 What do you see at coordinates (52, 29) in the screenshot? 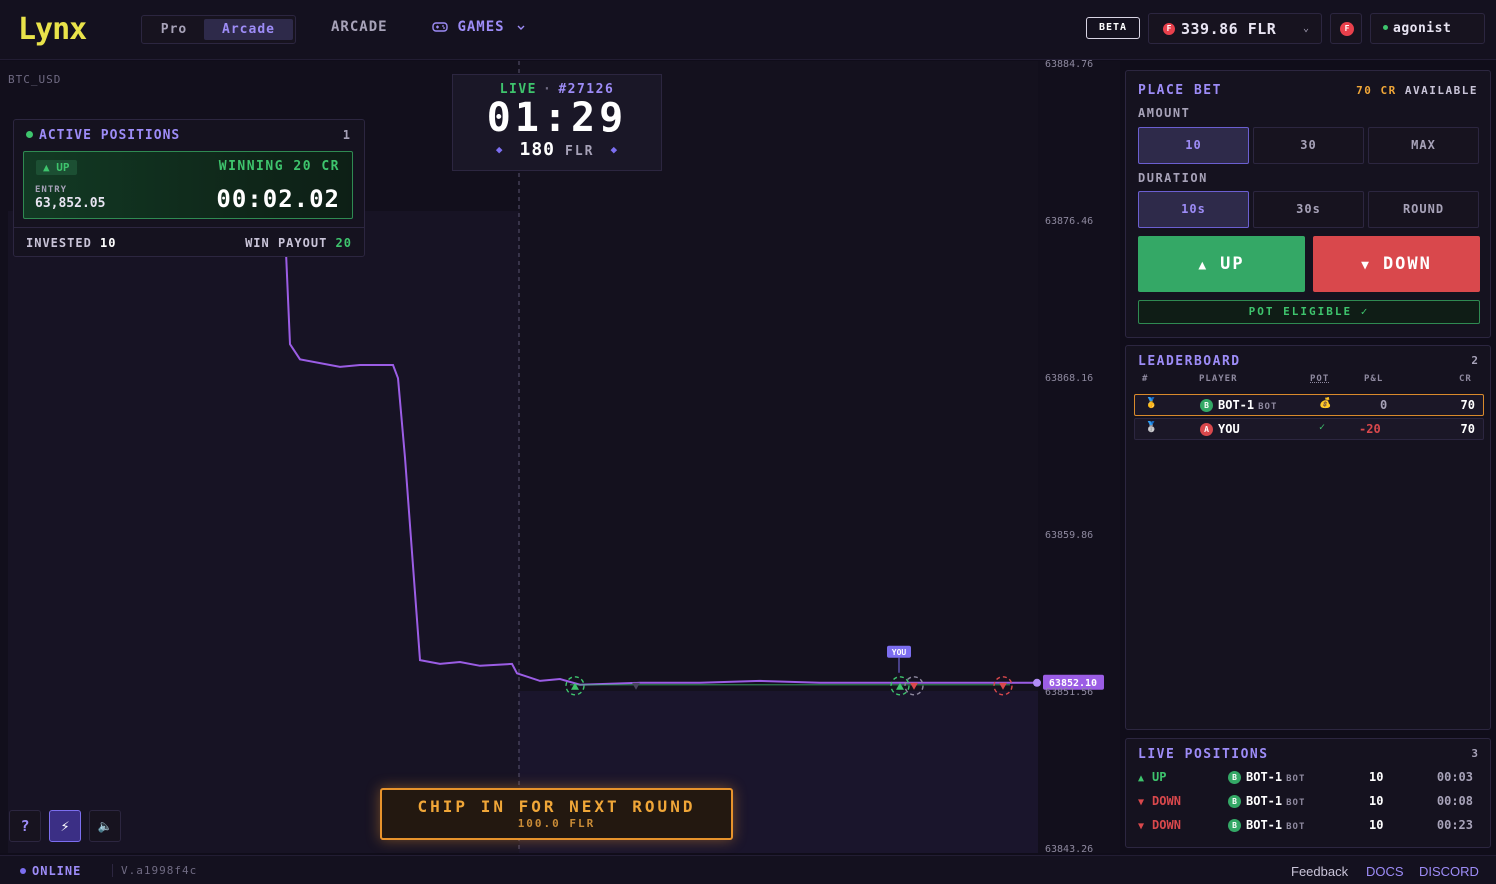
I see `lynx-logo: Lynx` at bounding box center [52, 29].